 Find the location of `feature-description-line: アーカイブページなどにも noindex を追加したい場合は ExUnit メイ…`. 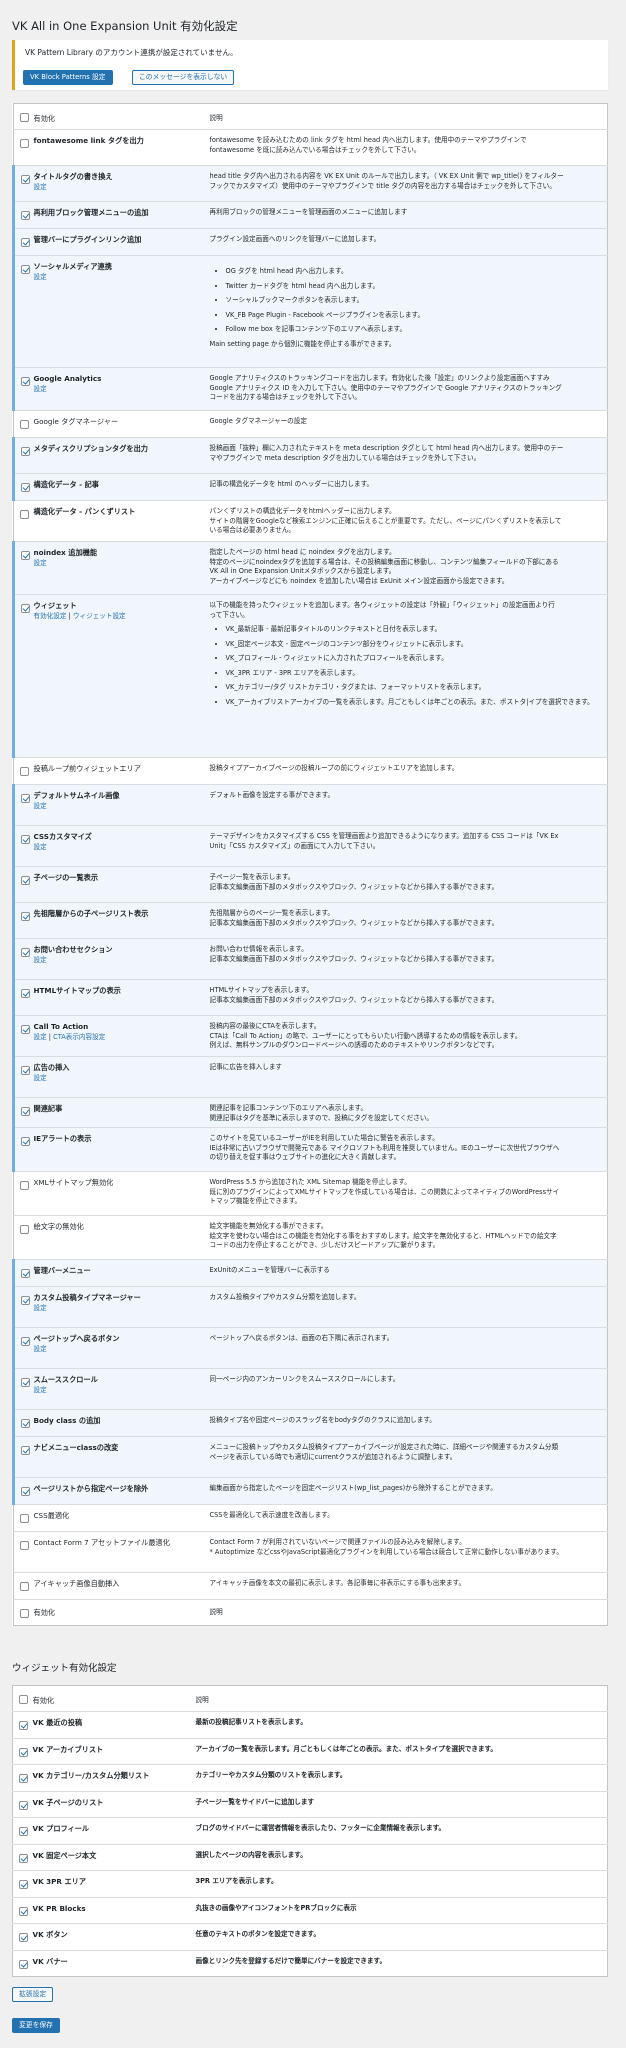

feature-description-line: アーカイブページなどにも noindex を追加したい場合は ExUnit メイ… is located at coordinates (359, 580).